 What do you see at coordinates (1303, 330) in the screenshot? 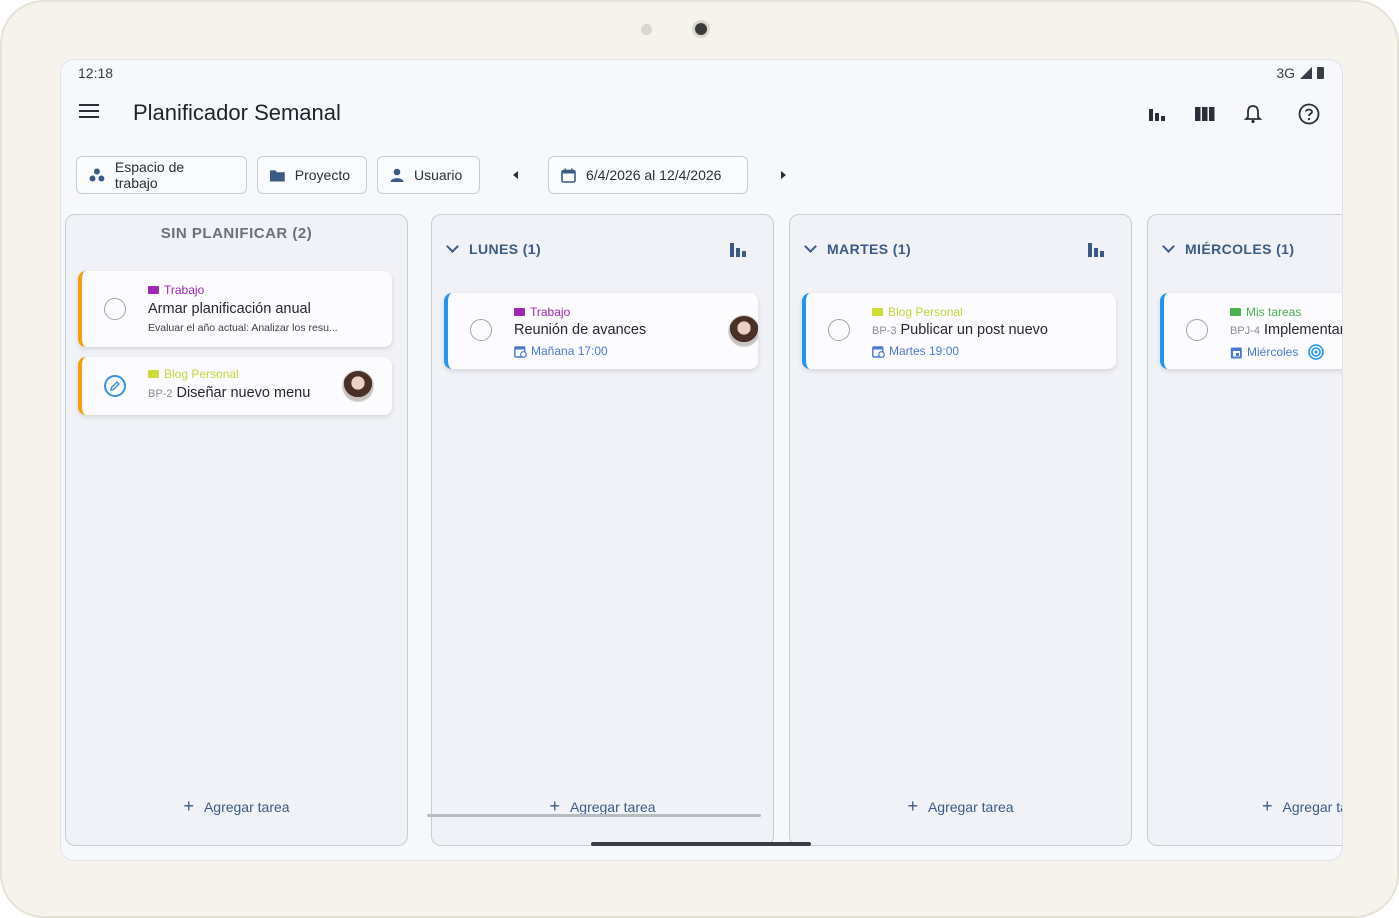
I see `task-name-label: Implementar` at bounding box center [1303, 330].